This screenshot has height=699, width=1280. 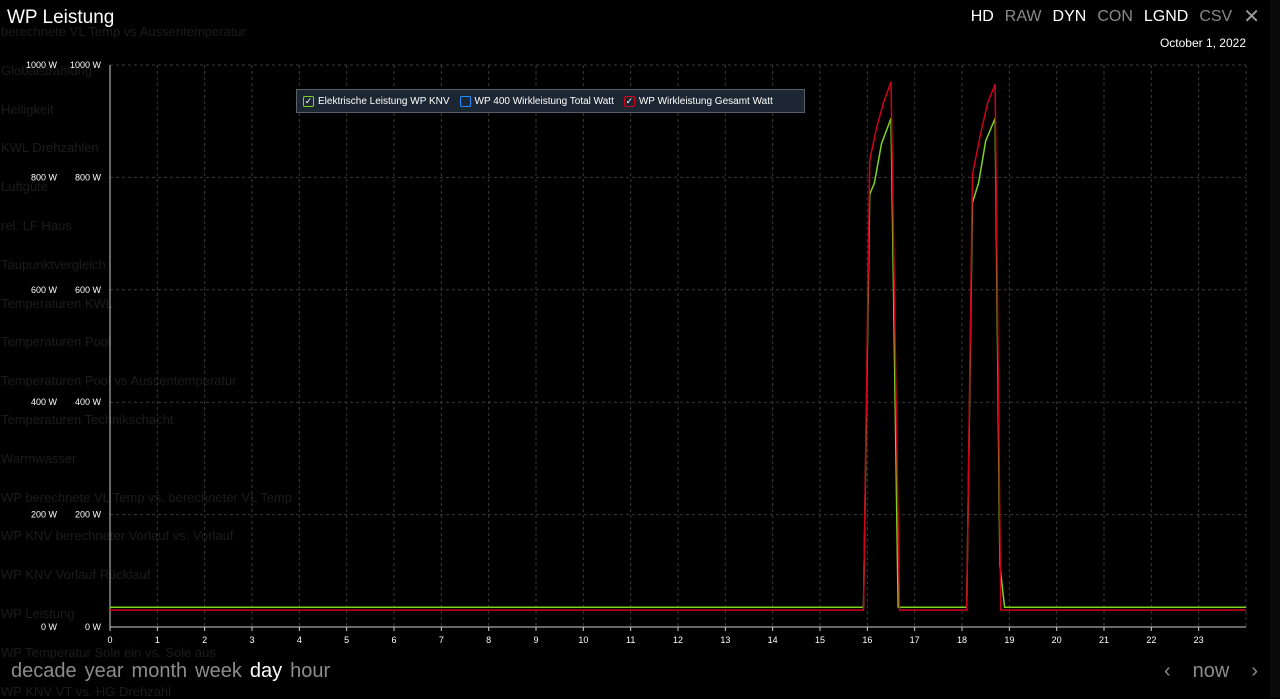 What do you see at coordinates (1254, 671) in the screenshot?
I see `next-arrow-icon: ›` at bounding box center [1254, 671].